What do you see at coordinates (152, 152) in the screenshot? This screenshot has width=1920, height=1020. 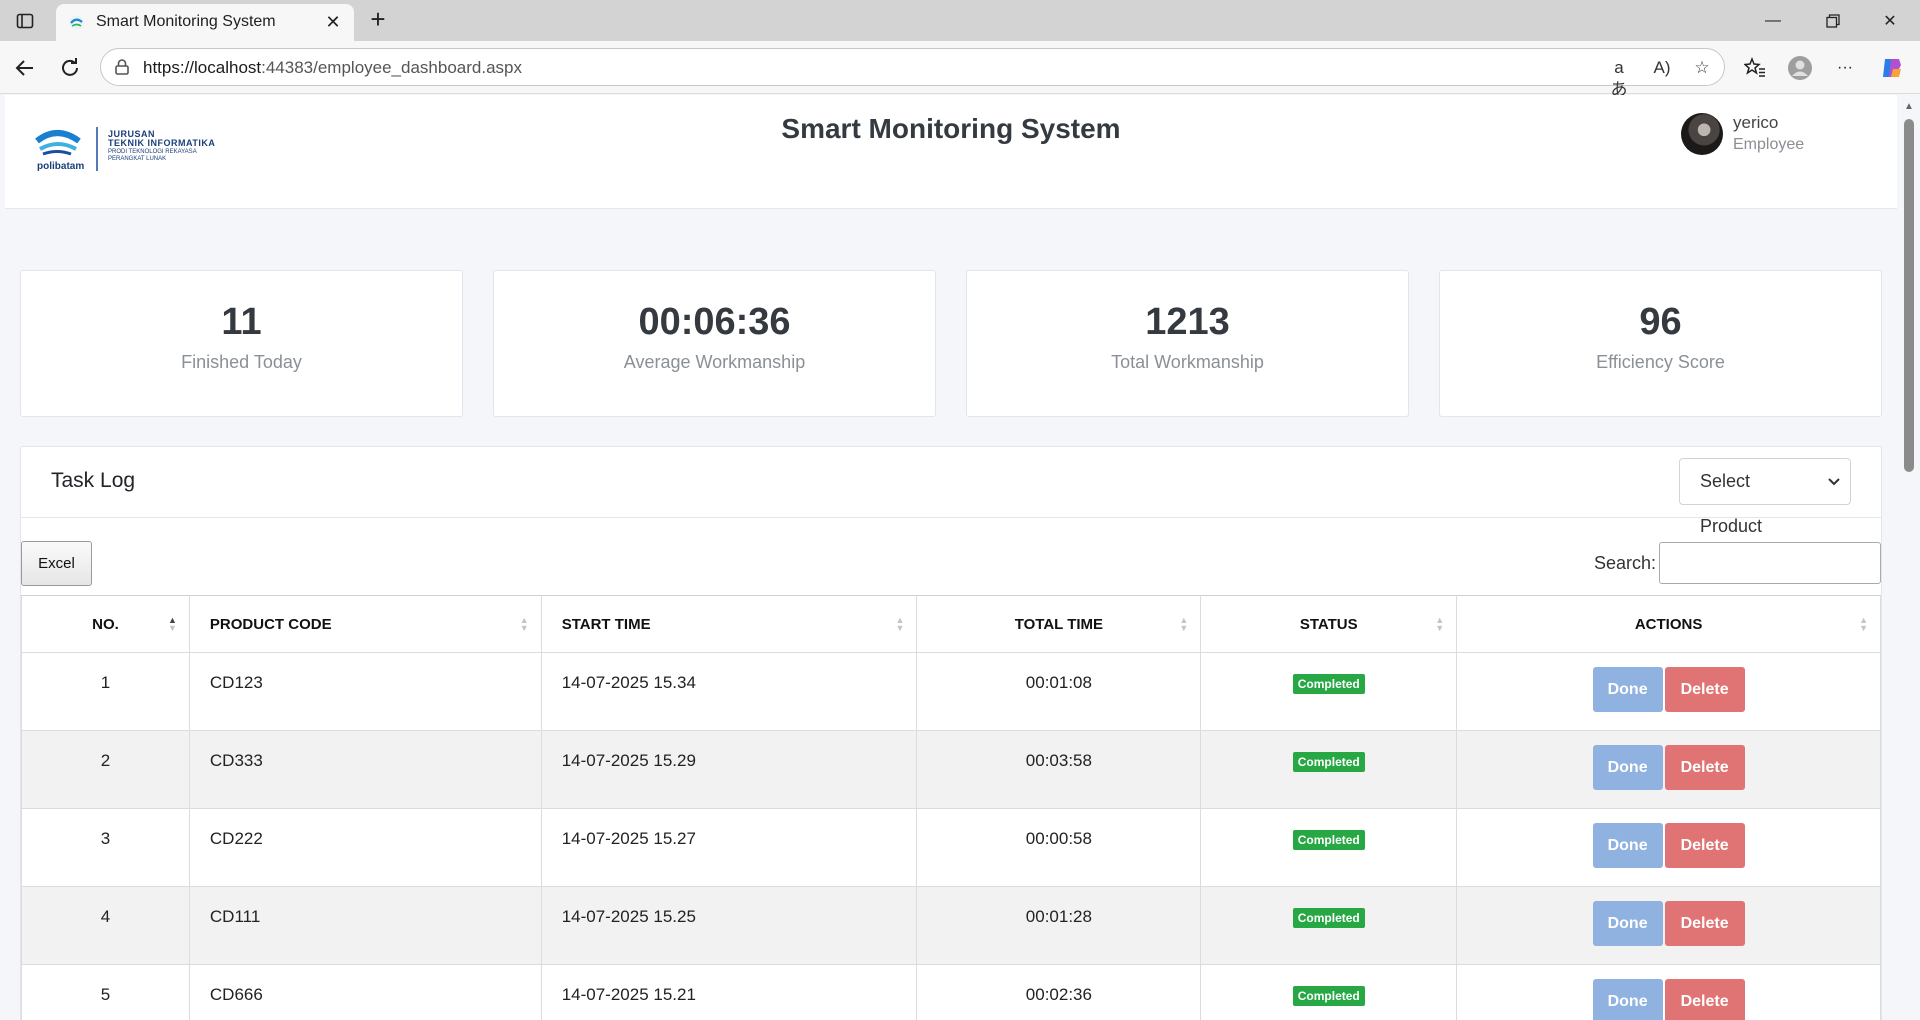 I see `dept-line-3: PRODI TEKNOLOGI REKAYASA` at bounding box center [152, 152].